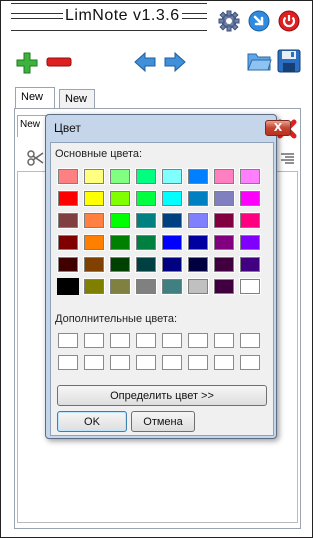  Describe the element at coordinates (122, 16) in the screenshot. I see `app-title: LimNote v1.3.6` at that location.